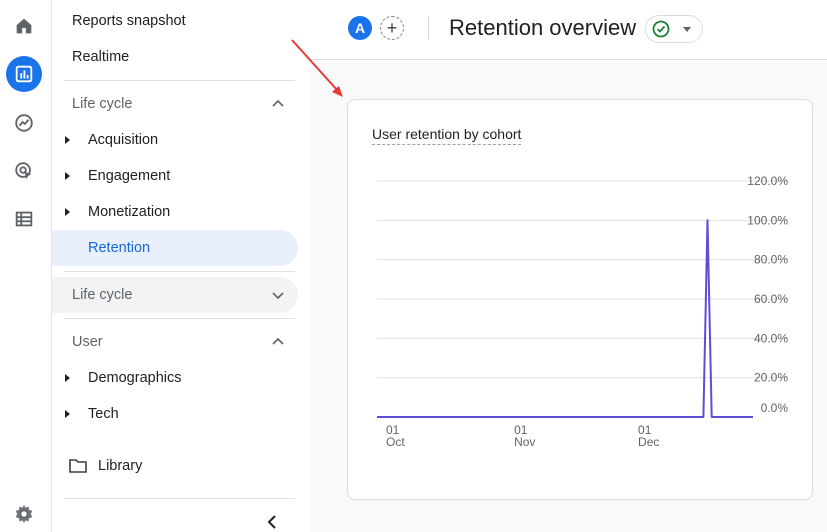 The height and width of the screenshot is (532, 827). What do you see at coordinates (87, 342) in the screenshot?
I see `section-user-label: User` at bounding box center [87, 342].